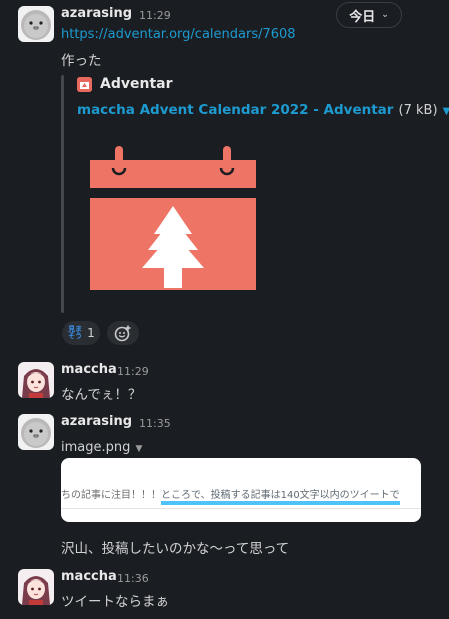  I want to click on reaction-count: 1, so click(91, 333).